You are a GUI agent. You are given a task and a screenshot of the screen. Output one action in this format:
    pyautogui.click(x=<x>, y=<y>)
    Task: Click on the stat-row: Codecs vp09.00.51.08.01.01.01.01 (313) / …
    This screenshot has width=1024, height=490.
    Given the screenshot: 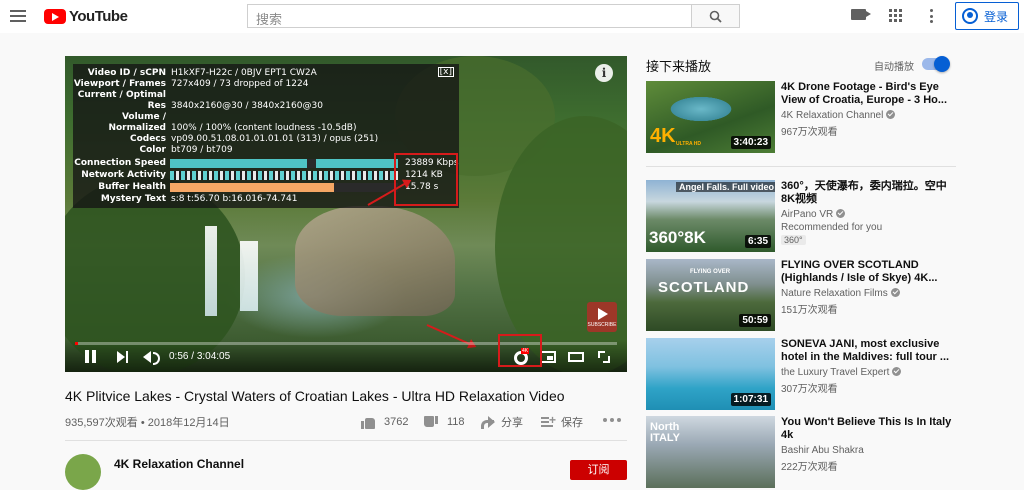 What is the action you would take?
    pyautogui.click(x=254, y=139)
    